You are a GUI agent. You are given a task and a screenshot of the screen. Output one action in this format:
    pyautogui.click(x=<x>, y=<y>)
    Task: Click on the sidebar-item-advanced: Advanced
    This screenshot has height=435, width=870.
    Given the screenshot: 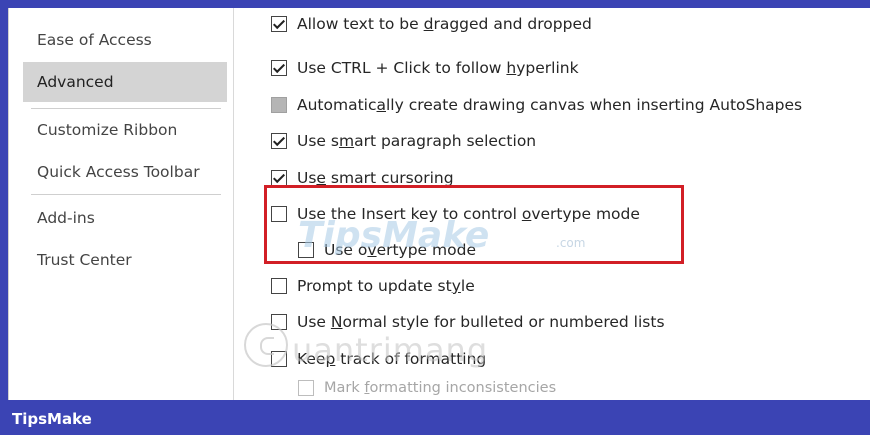 What is the action you would take?
    pyautogui.click(x=125, y=82)
    